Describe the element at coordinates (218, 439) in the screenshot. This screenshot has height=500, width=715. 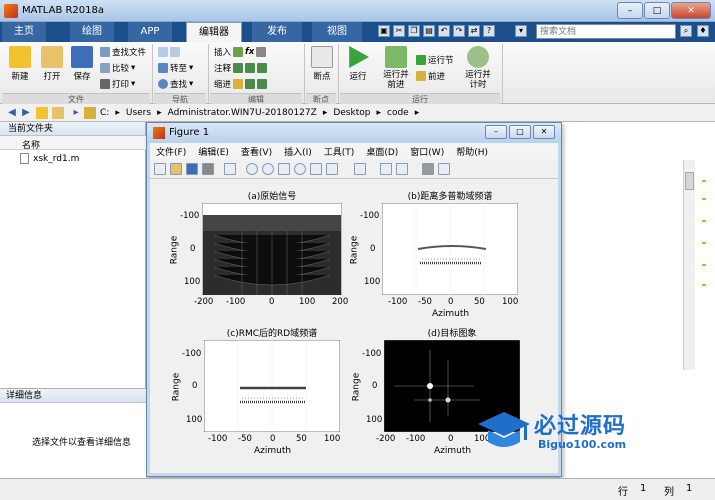
I see `subplot-c-xtick: -100` at that location.